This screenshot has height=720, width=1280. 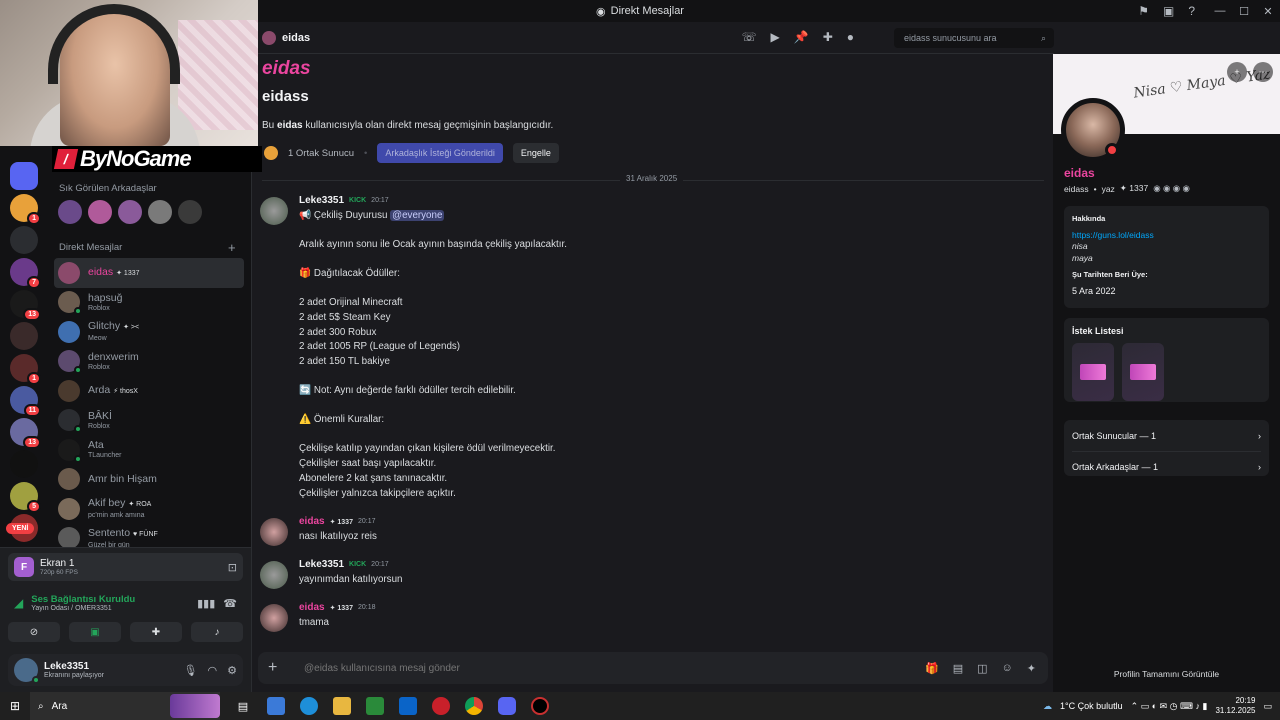 I want to click on stop-stream-icon: ⊡, so click(x=232, y=567).